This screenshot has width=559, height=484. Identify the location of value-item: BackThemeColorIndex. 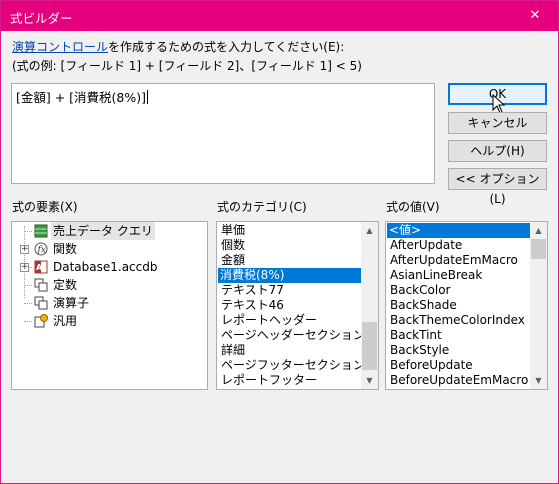
(457, 320).